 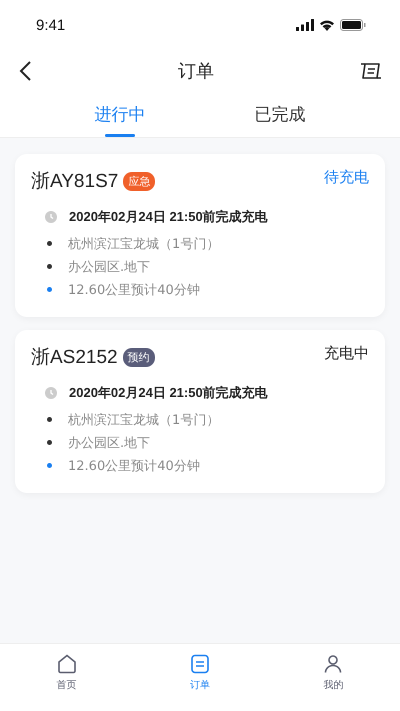 I want to click on tab-bar-item: 首页, so click(x=67, y=672).